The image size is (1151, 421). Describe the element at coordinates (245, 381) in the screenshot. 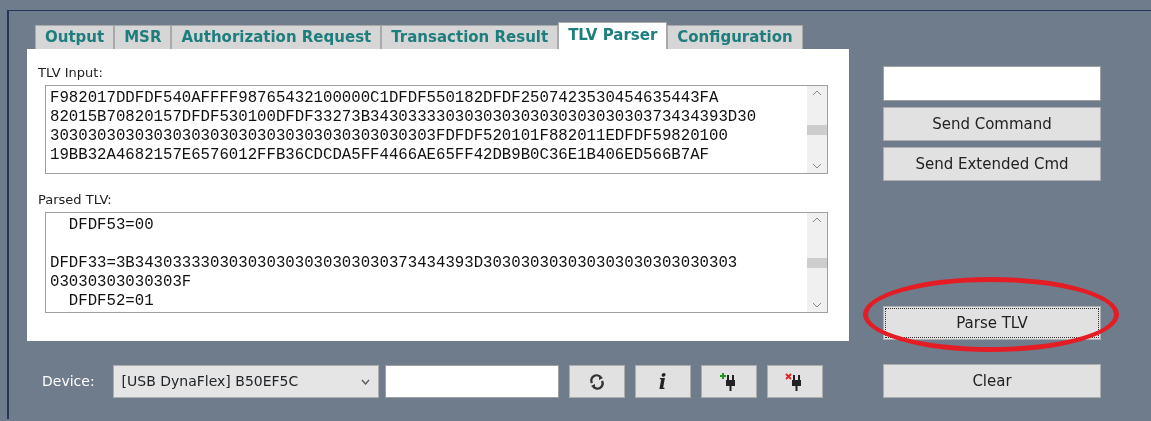

I see `device-dropdown: [USB DynaFlex] B50EF5C` at that location.